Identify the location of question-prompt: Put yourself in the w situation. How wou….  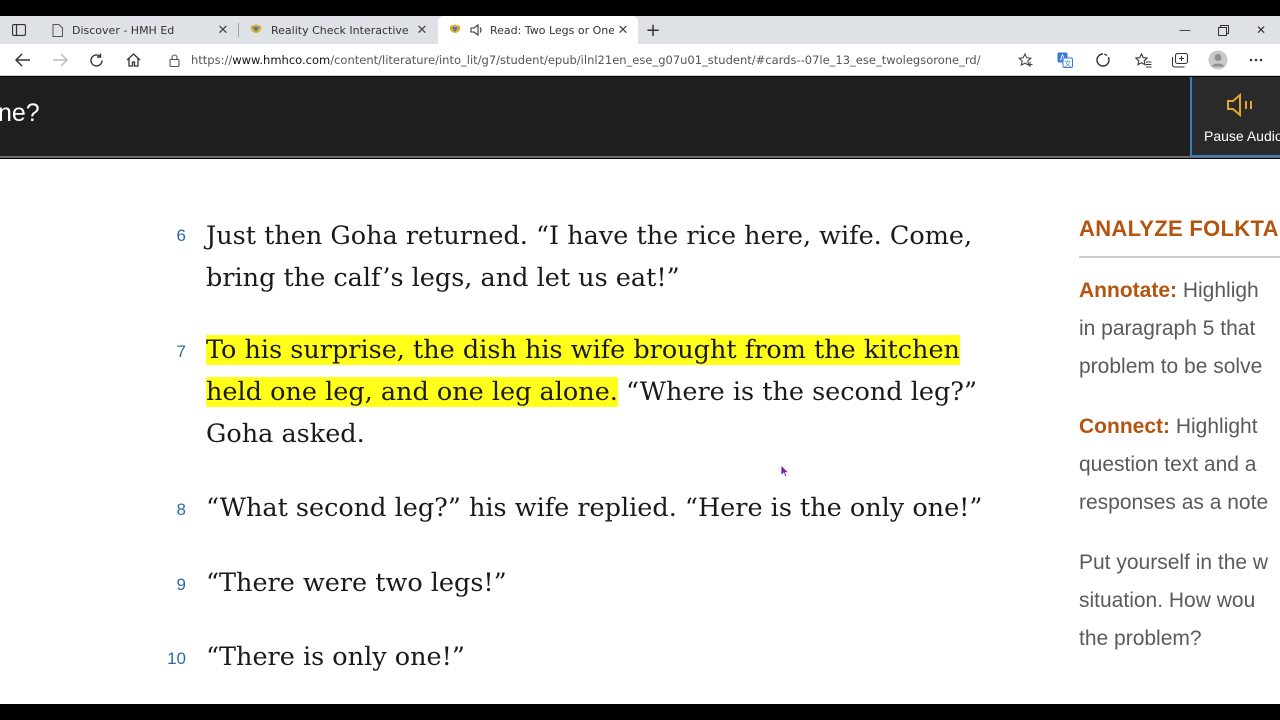
(1179, 601).